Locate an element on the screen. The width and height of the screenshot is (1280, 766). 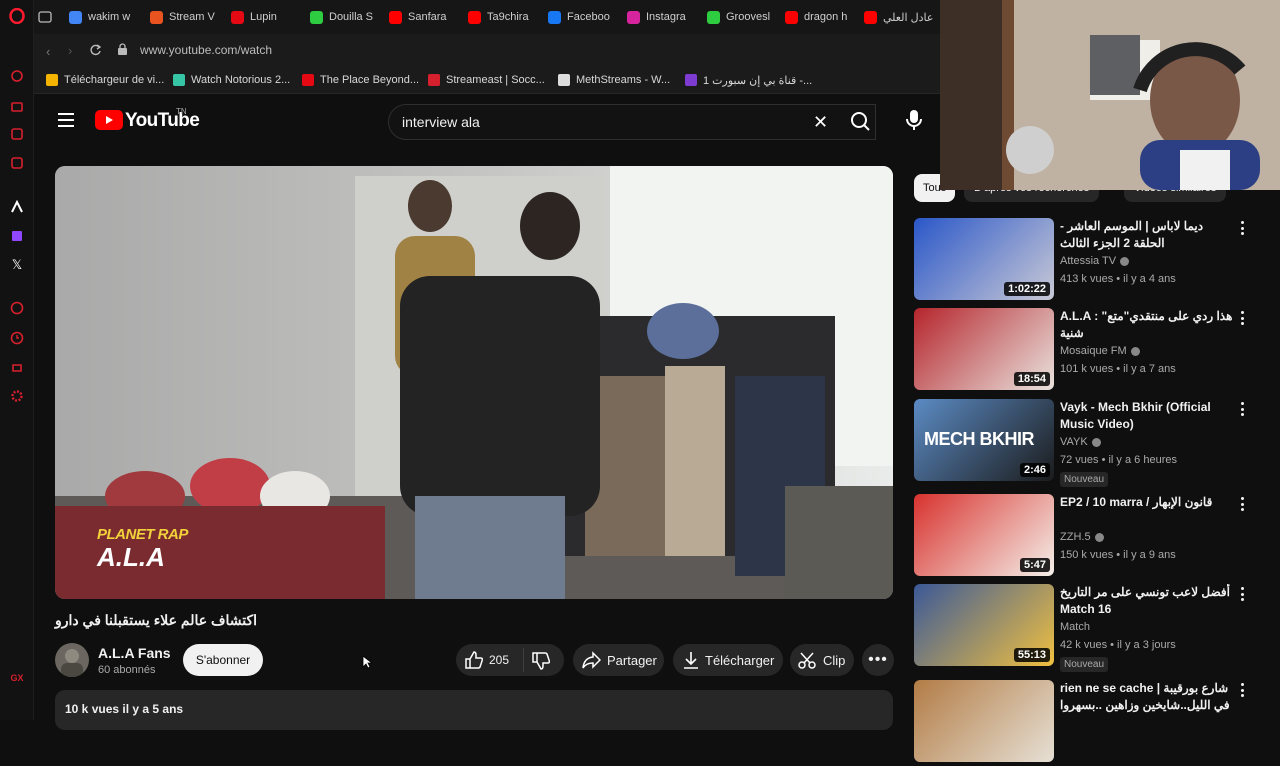
browser-tab: dragon h is located at coordinates (822, 17).